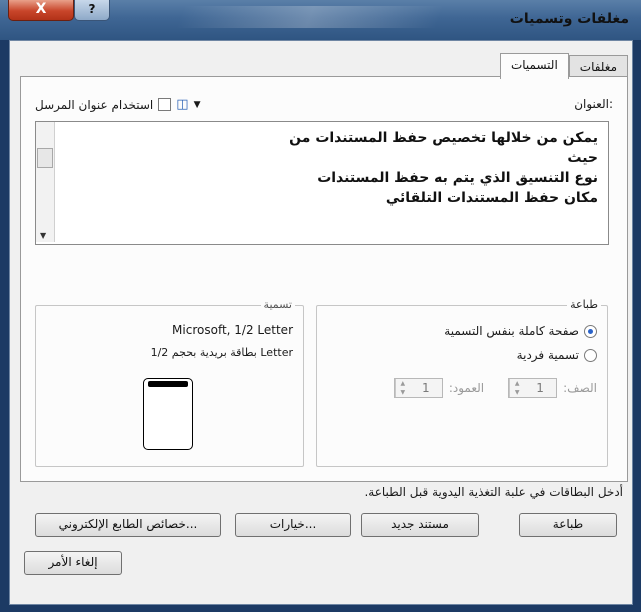 The height and width of the screenshot is (612, 641). I want to click on row-column-controls: الصف: ▲ ▼ 1 العمود: ▲ ▼ 1, so click(495, 388).